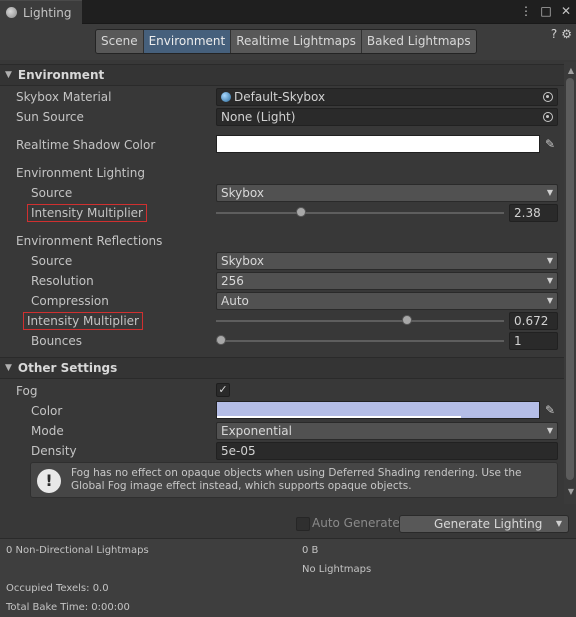  What do you see at coordinates (488, 524) in the screenshot?
I see `generate-lighting-label: Generate Lighting` at bounding box center [488, 524].